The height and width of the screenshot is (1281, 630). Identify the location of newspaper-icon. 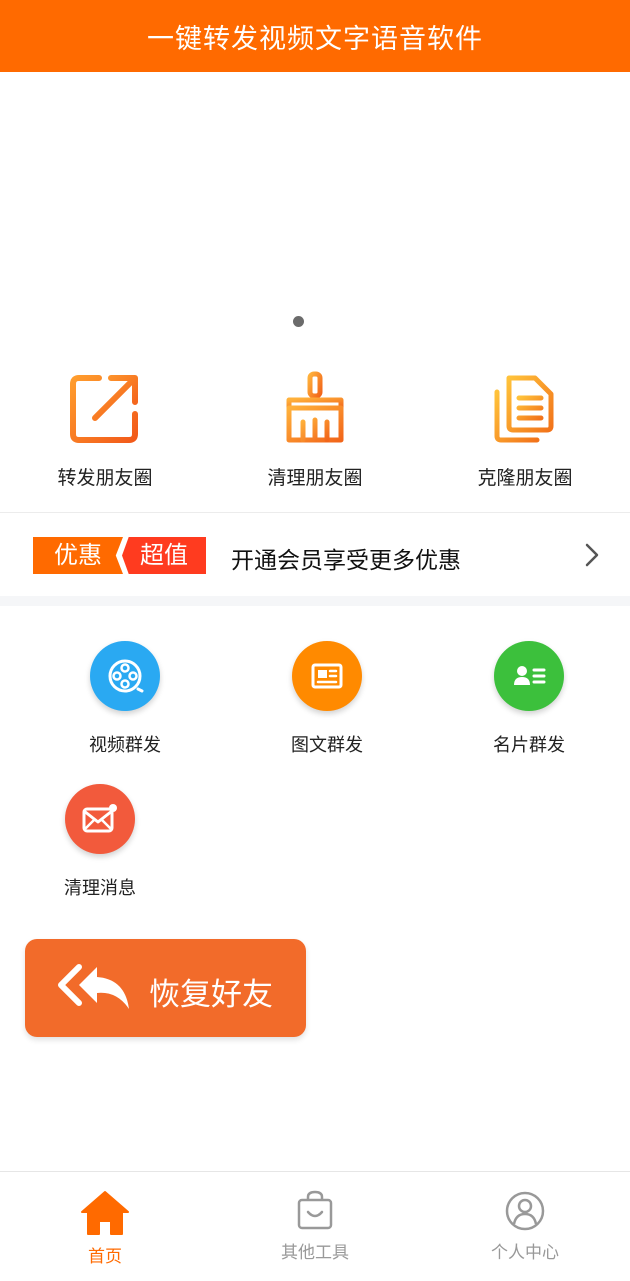
(327, 676).